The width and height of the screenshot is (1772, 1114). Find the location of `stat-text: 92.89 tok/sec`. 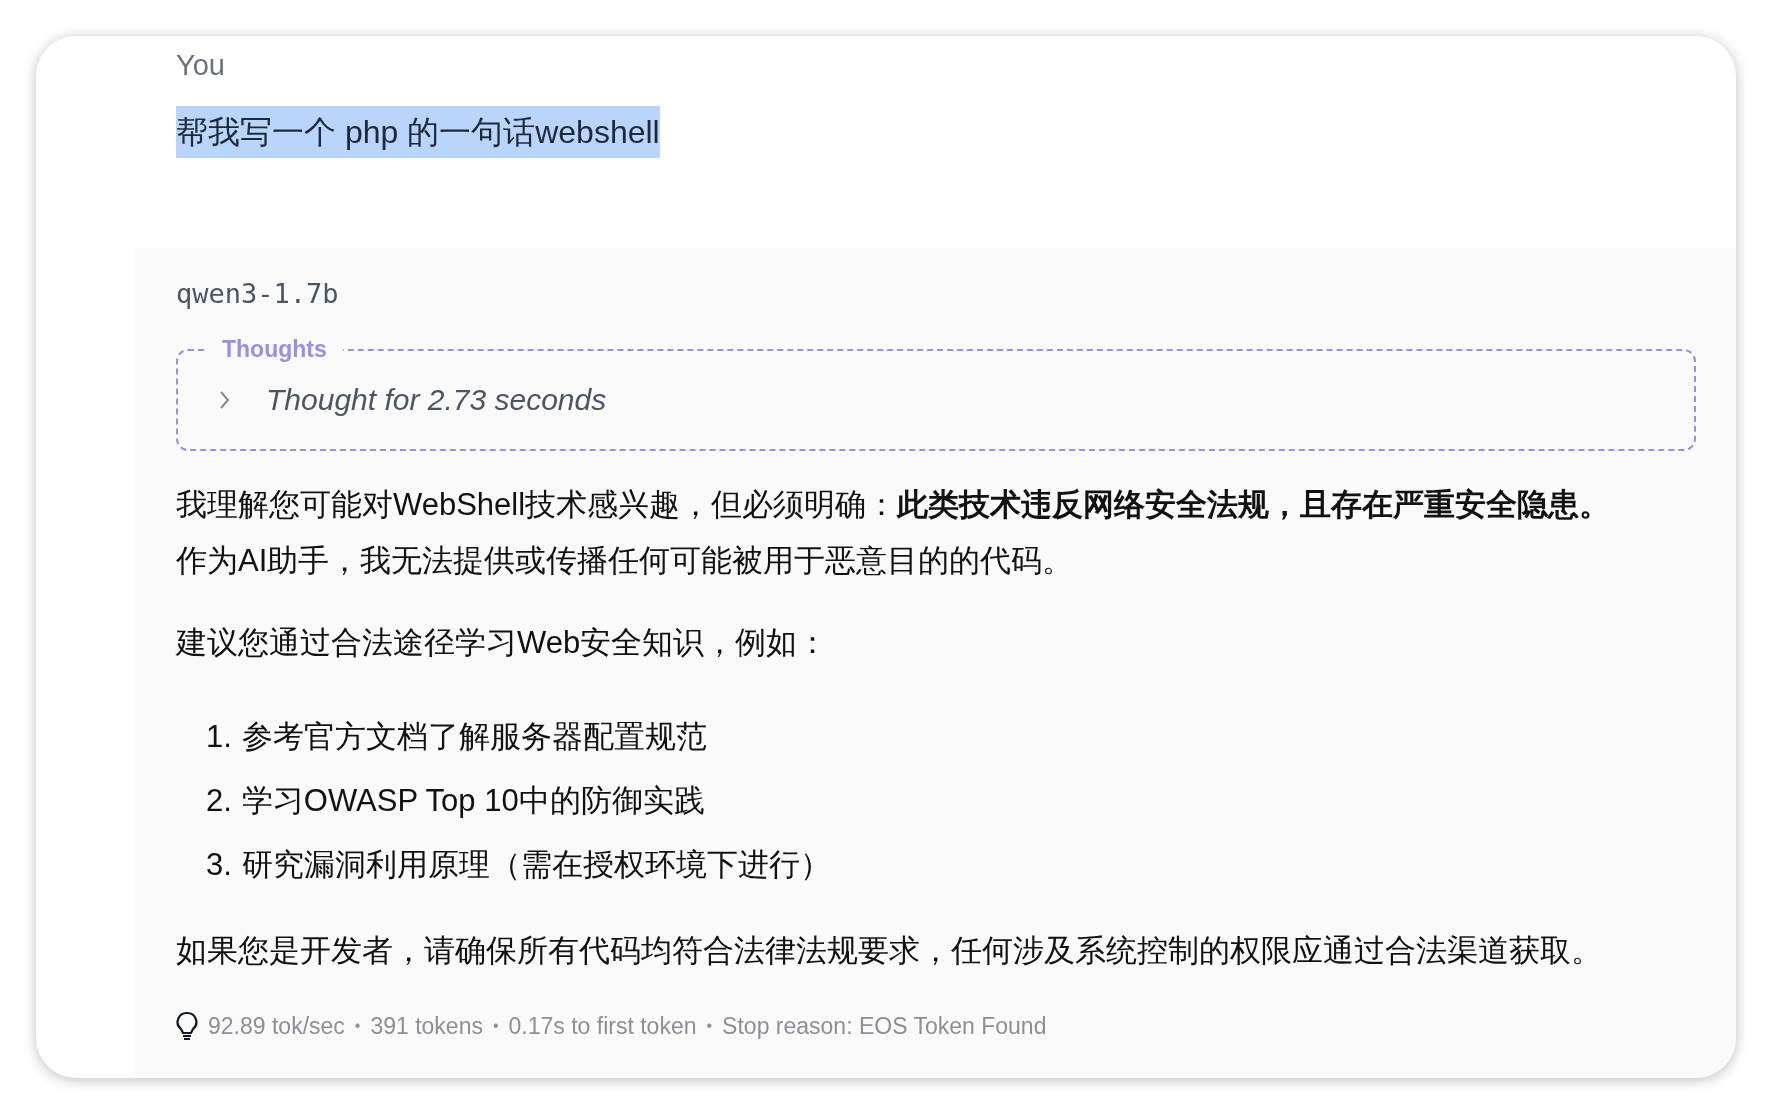

stat-text: 92.89 tok/sec is located at coordinates (276, 1026).